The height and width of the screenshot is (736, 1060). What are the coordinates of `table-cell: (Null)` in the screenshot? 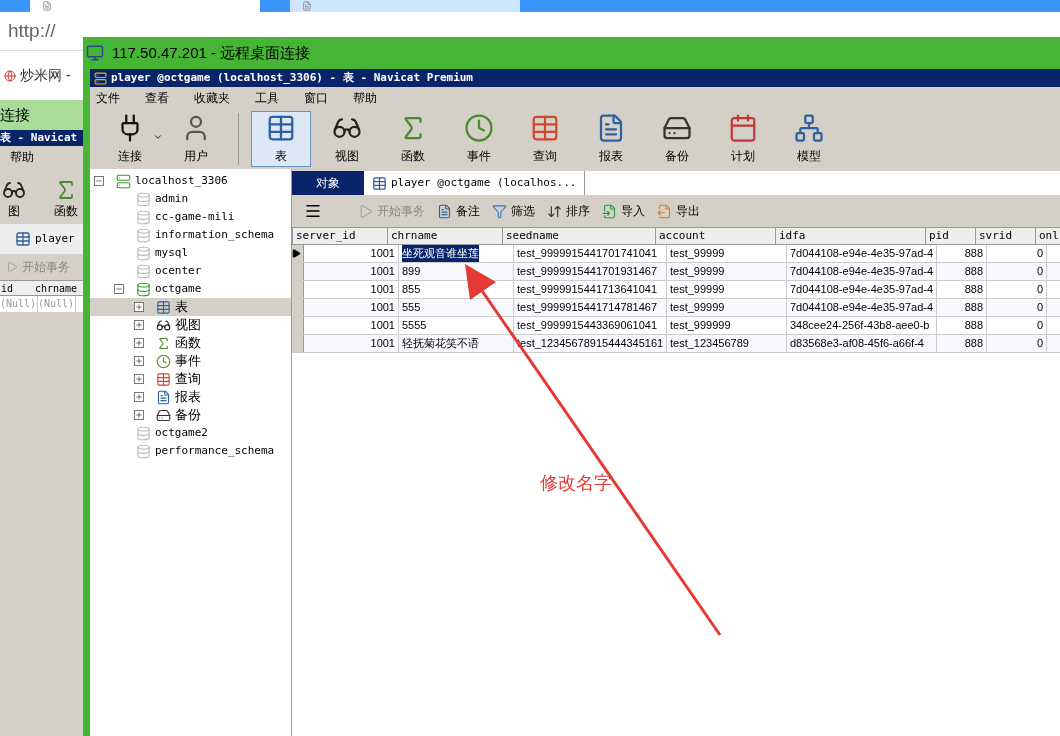 It's located at (19, 304).